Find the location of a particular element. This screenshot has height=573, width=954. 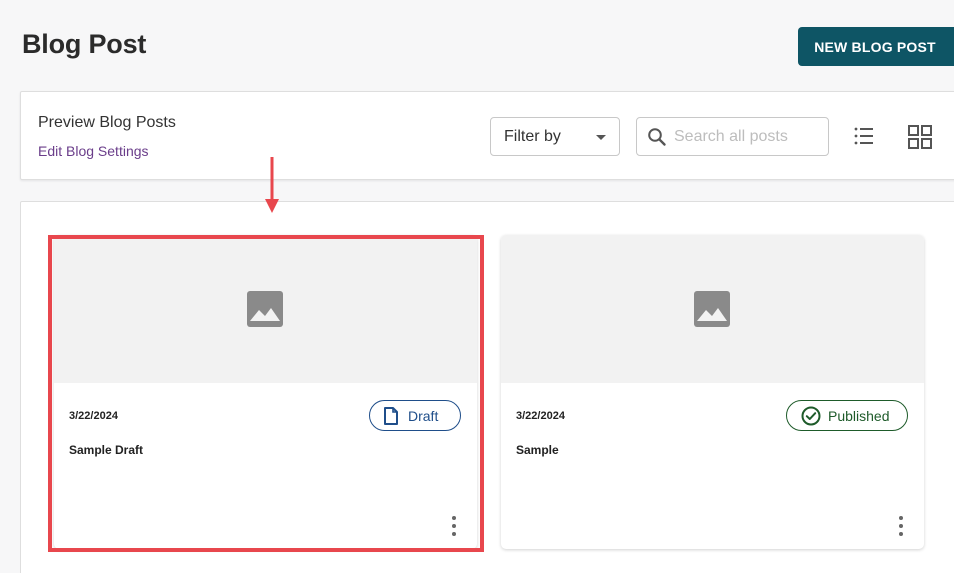

page-title: Blog Post is located at coordinates (84, 44).